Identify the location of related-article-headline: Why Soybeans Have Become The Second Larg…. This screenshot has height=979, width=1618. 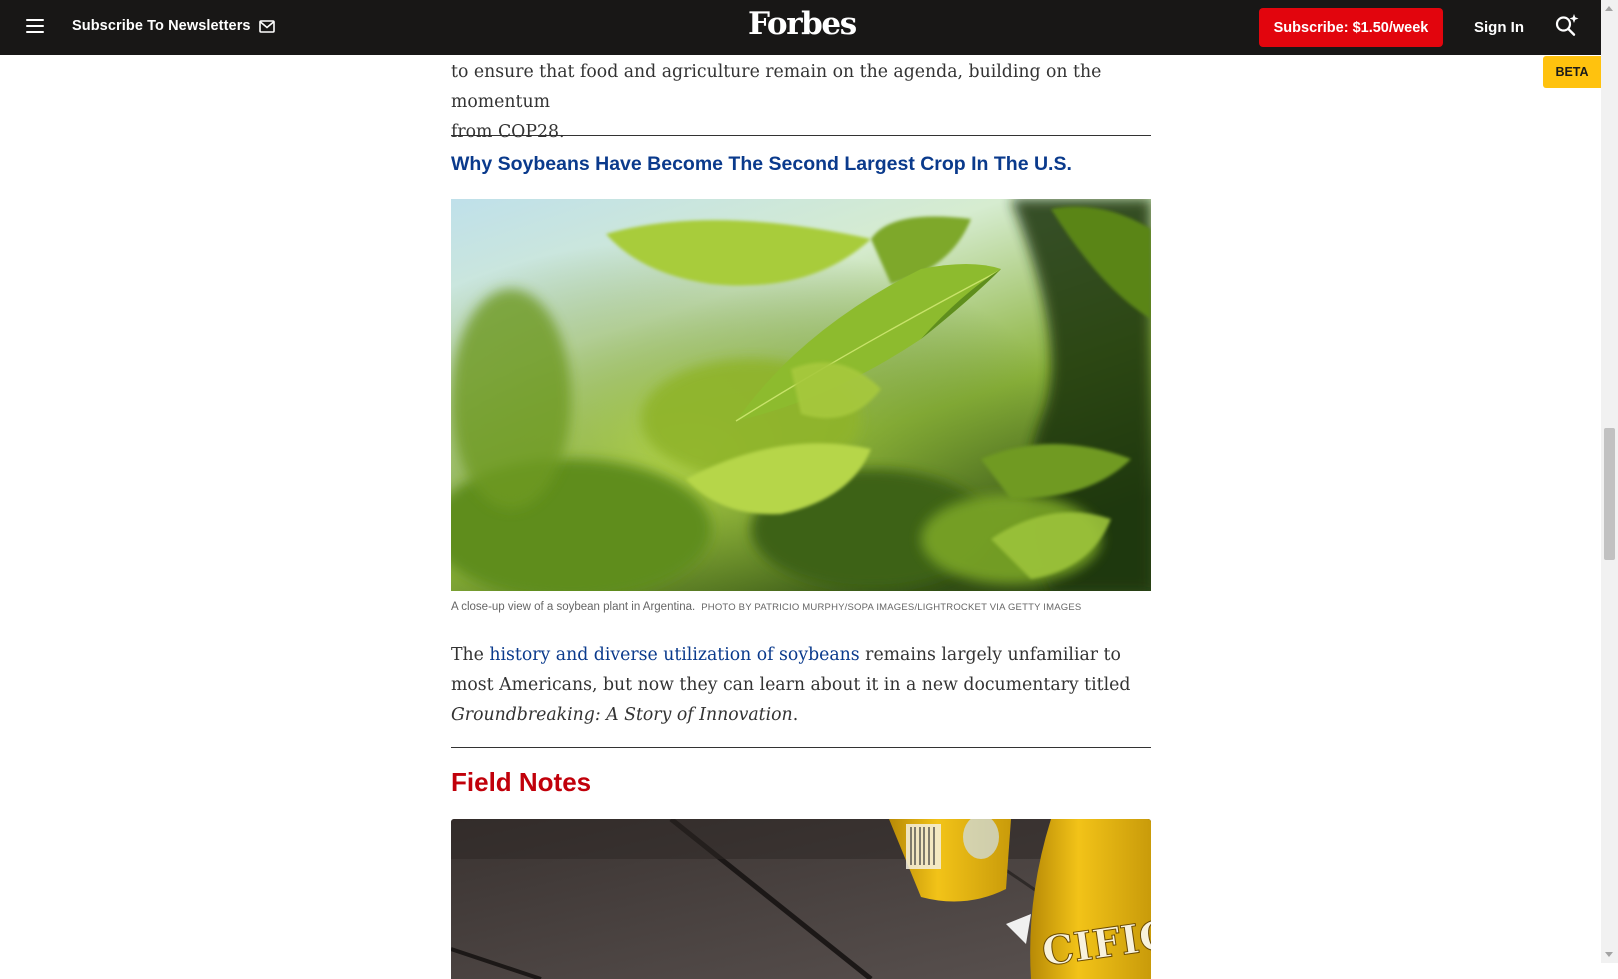
(761, 164).